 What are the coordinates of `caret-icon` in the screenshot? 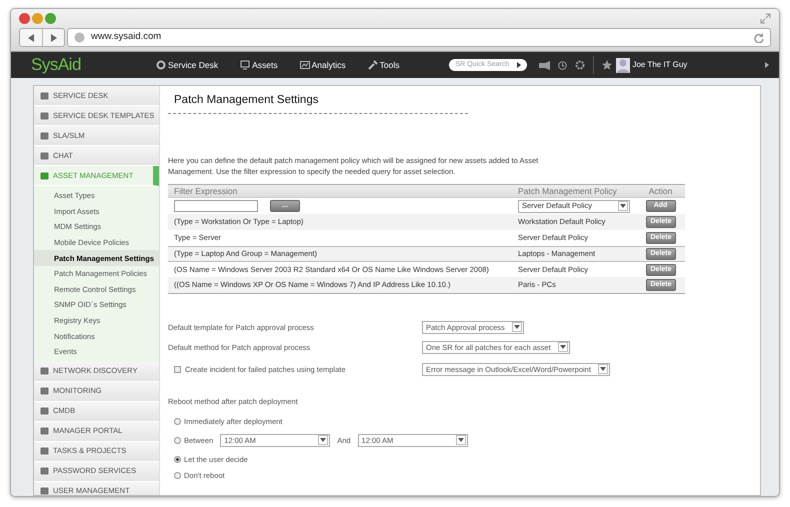 It's located at (767, 65).